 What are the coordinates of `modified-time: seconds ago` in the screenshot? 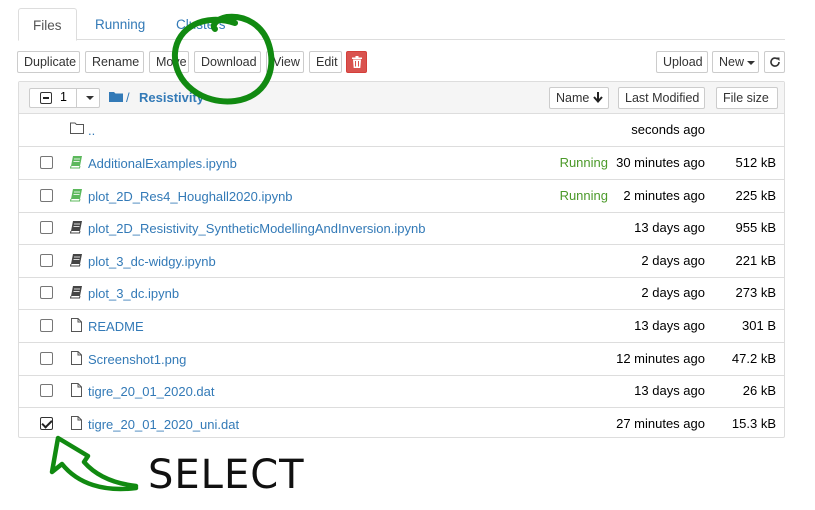 It's located at (668, 129).